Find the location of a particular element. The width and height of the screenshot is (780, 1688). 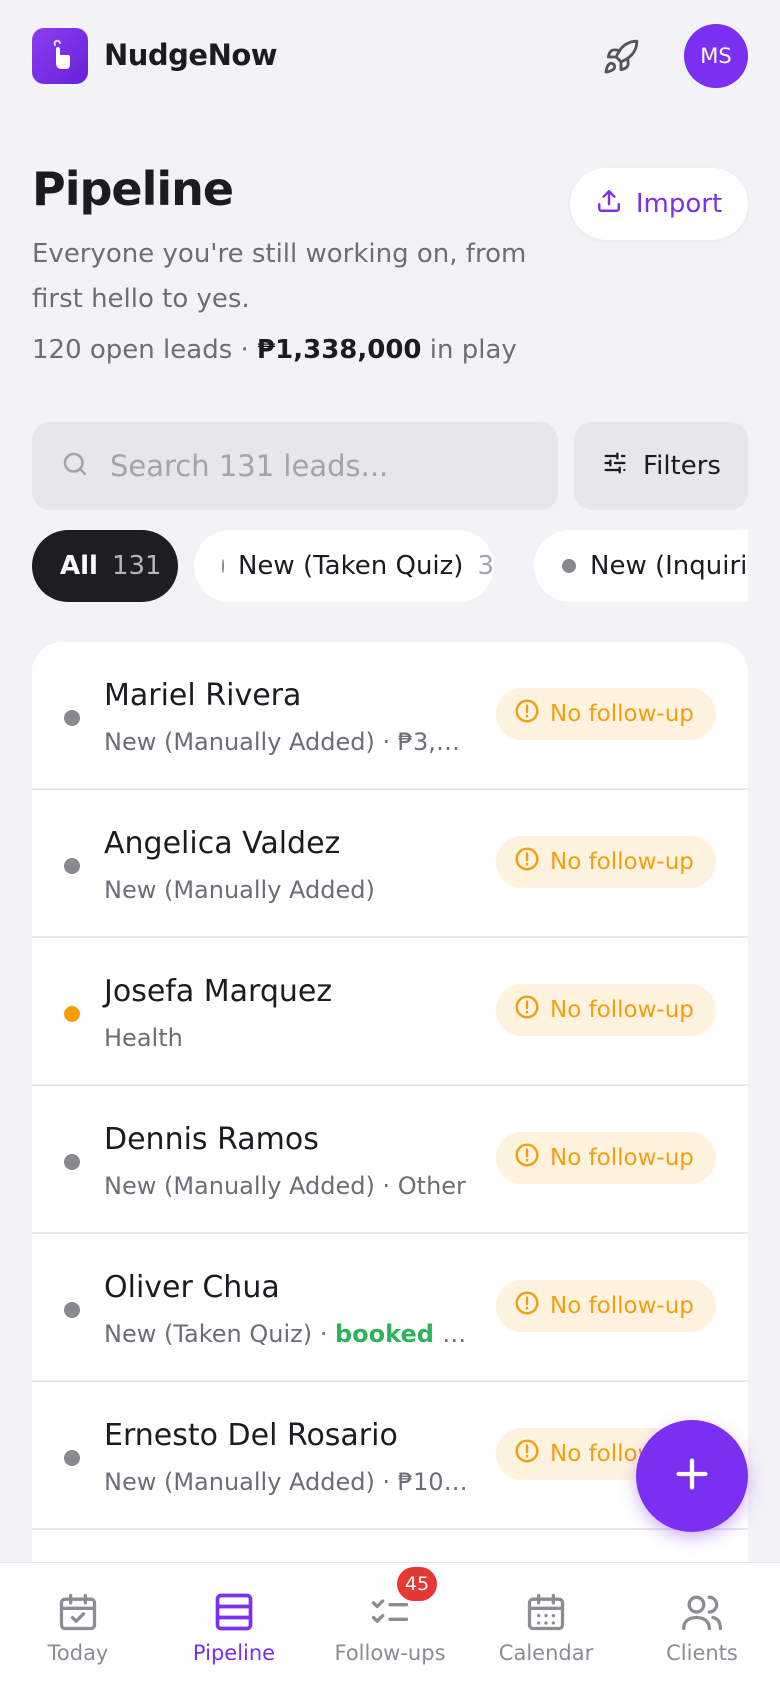

page-title: Pipeline is located at coordinates (133, 189).